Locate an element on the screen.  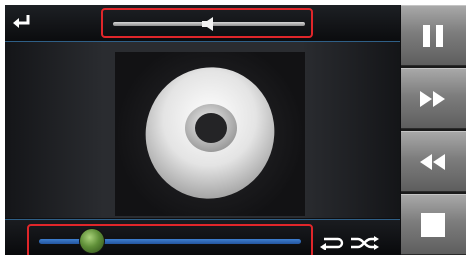
speaker-icon is located at coordinates (209, 24).